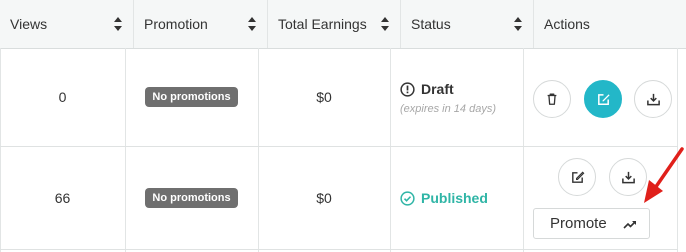 Image resolution: width=686 pixels, height=252 pixels. I want to click on column-header-views: Views, so click(67, 24).